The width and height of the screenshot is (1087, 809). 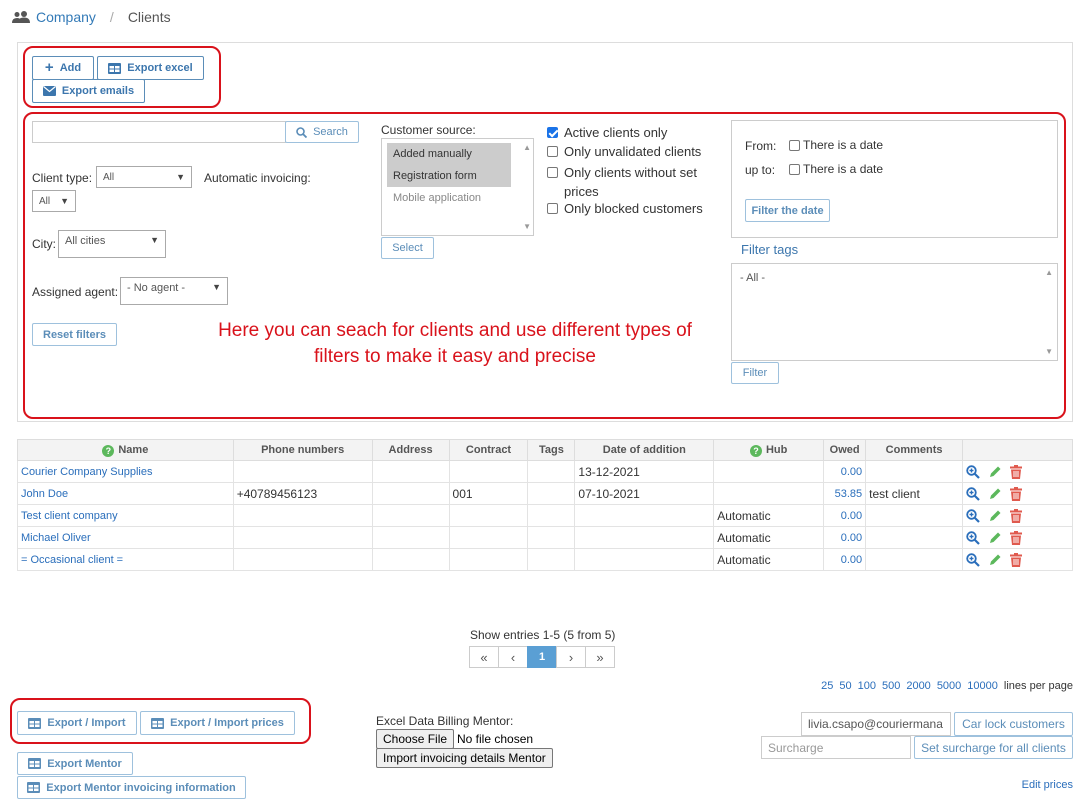 What do you see at coordinates (644, 537) in the screenshot?
I see `cell-date` at bounding box center [644, 537].